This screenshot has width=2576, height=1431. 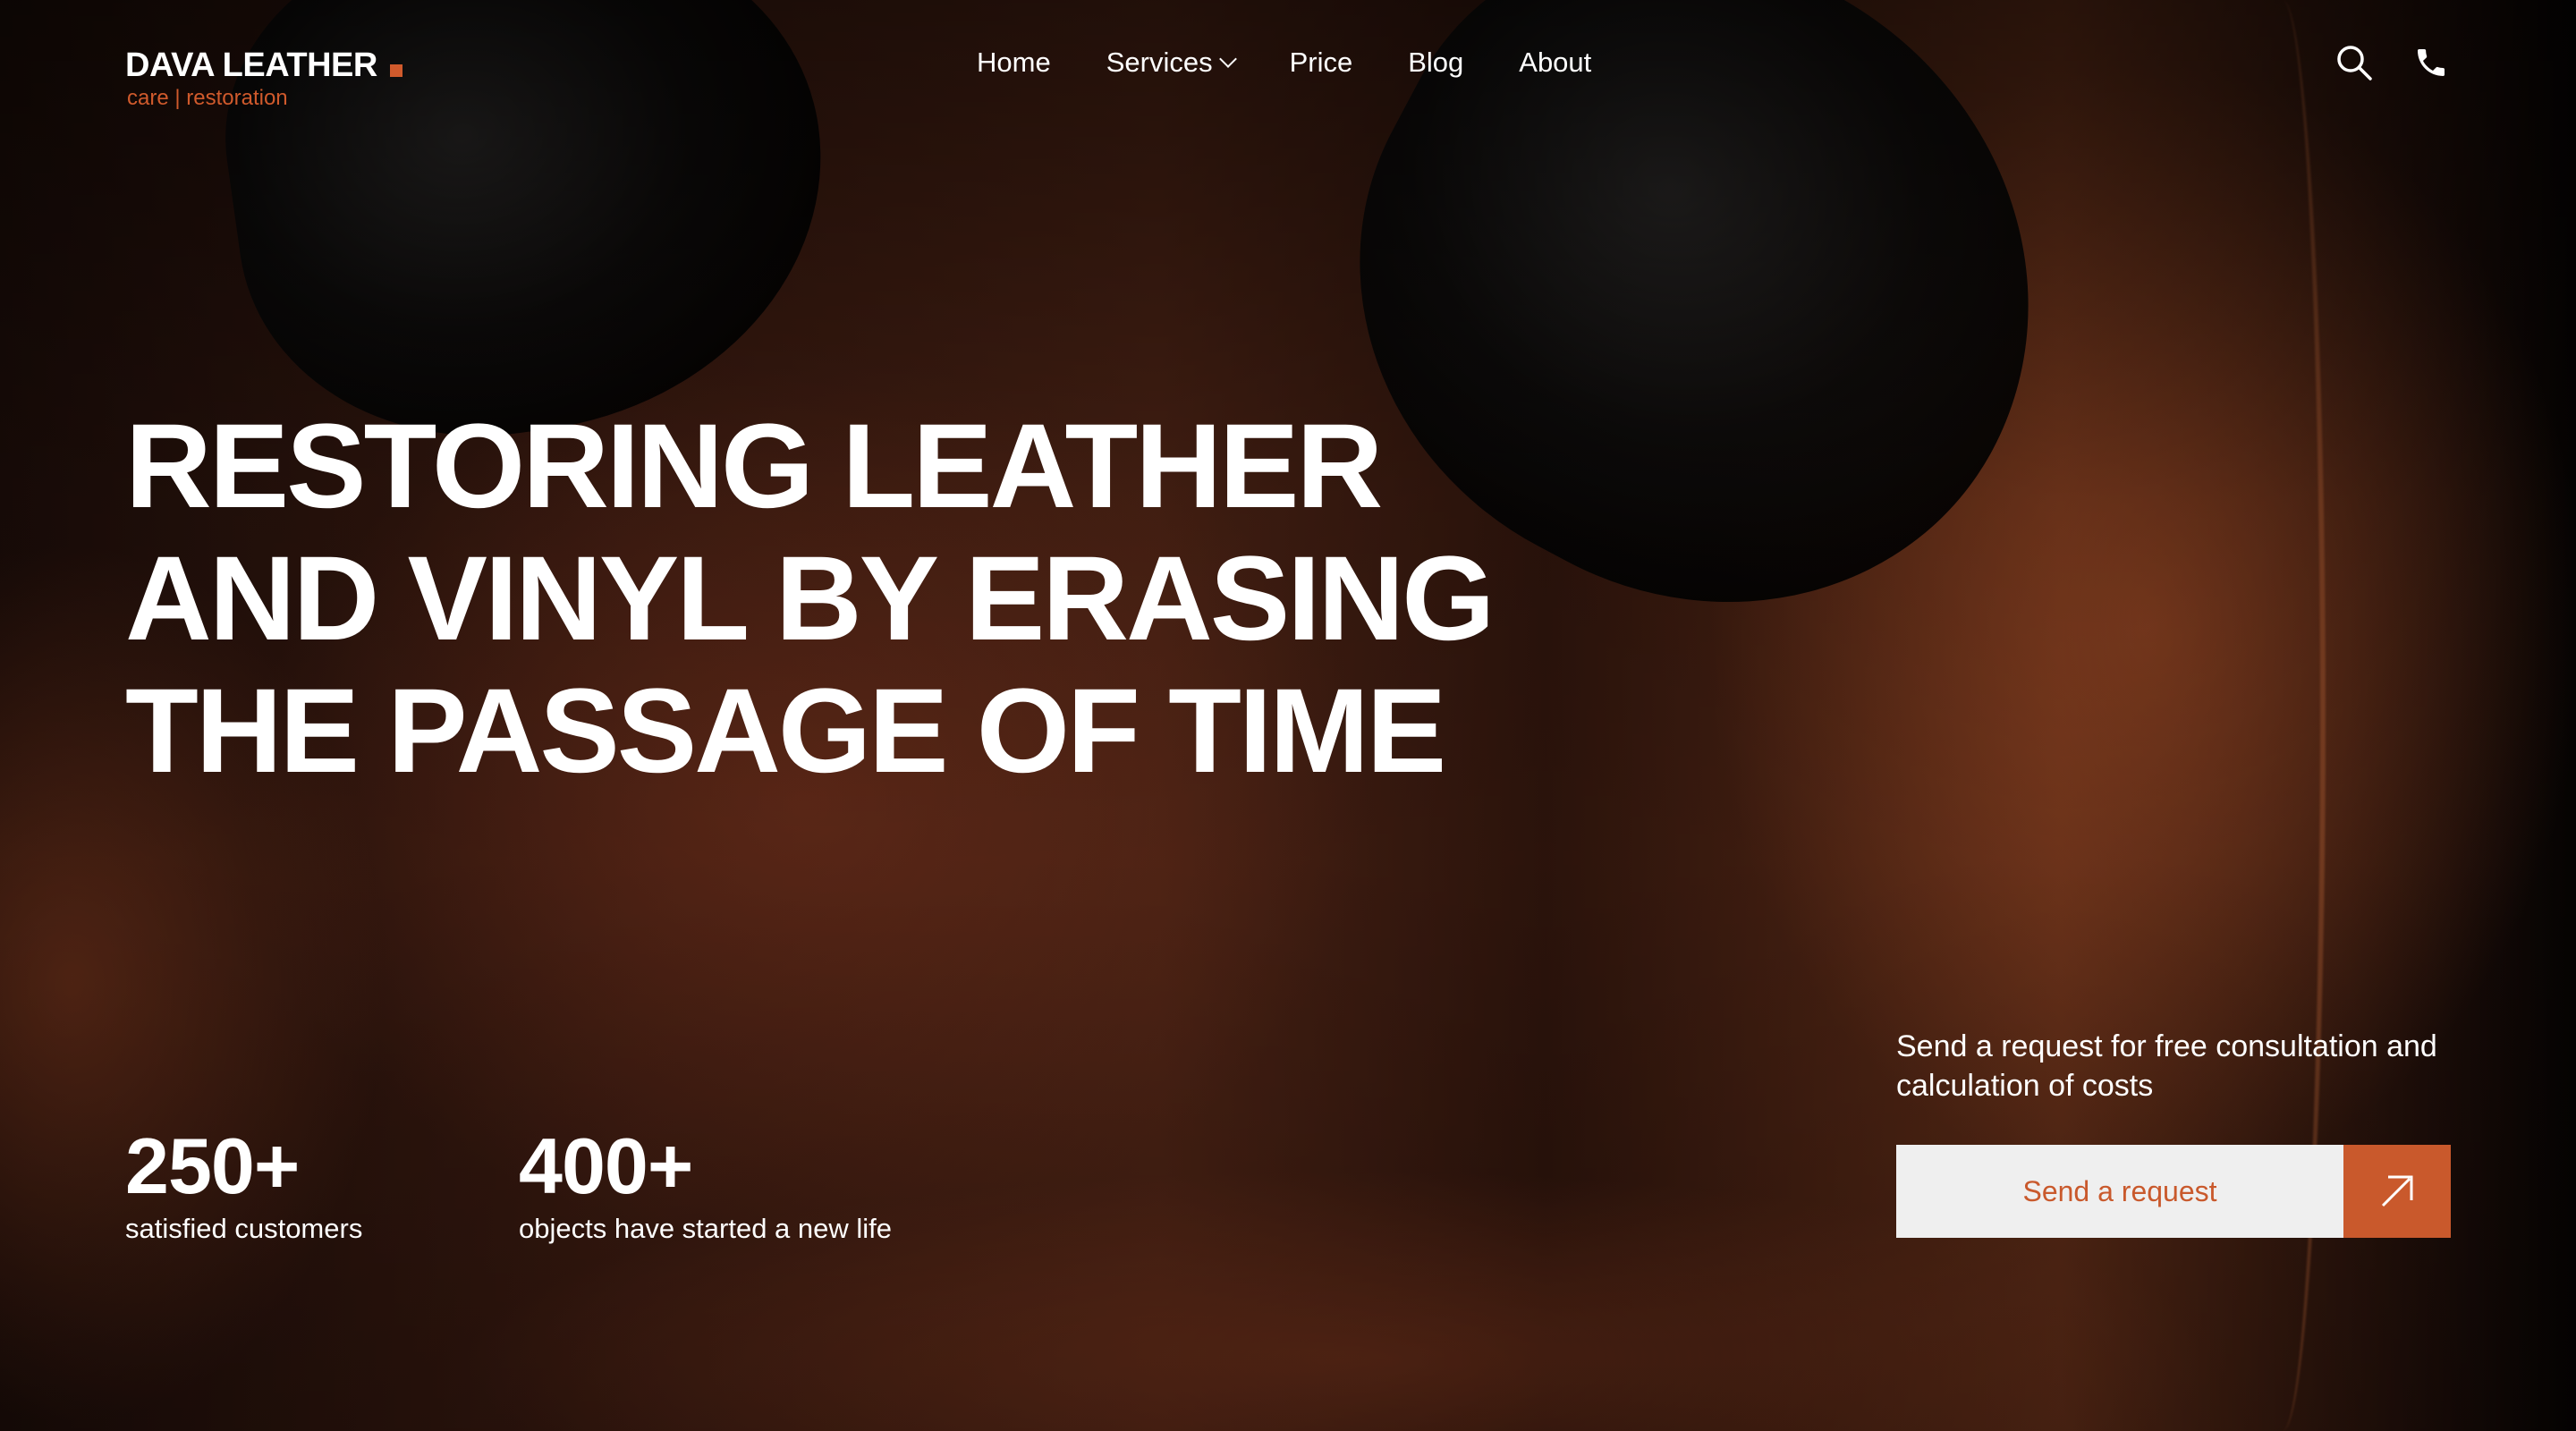 I want to click on brand-name: DAVA LEATHER, so click(x=251, y=65).